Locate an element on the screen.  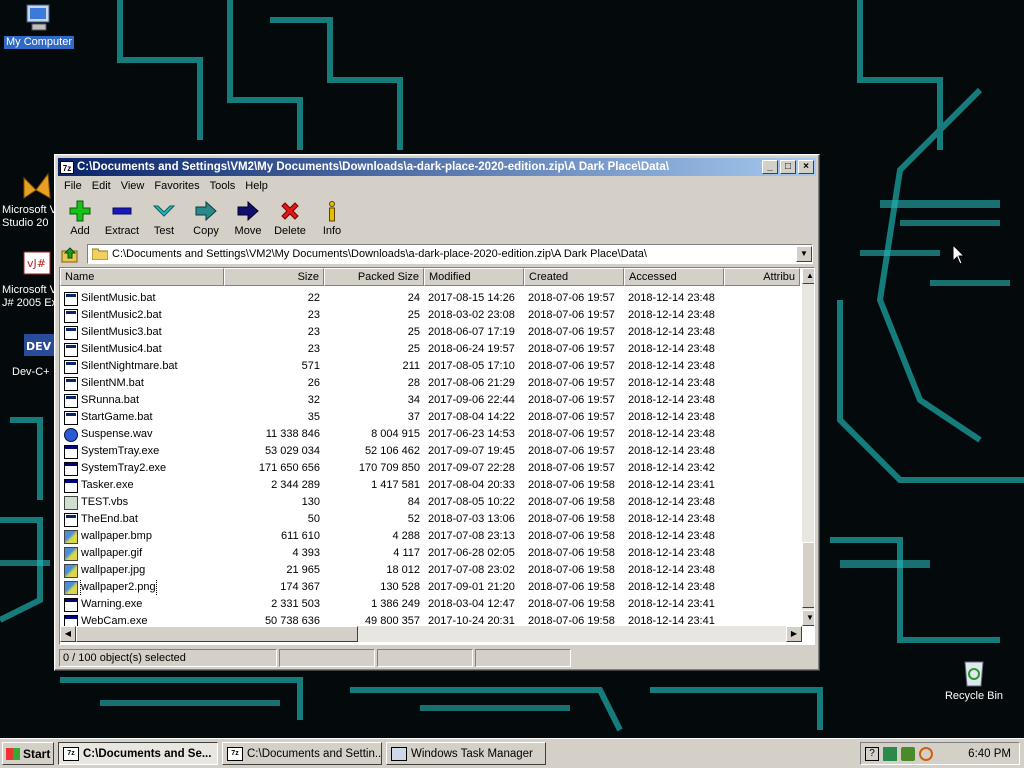
copy-button: Copy is located at coordinates (206, 219).